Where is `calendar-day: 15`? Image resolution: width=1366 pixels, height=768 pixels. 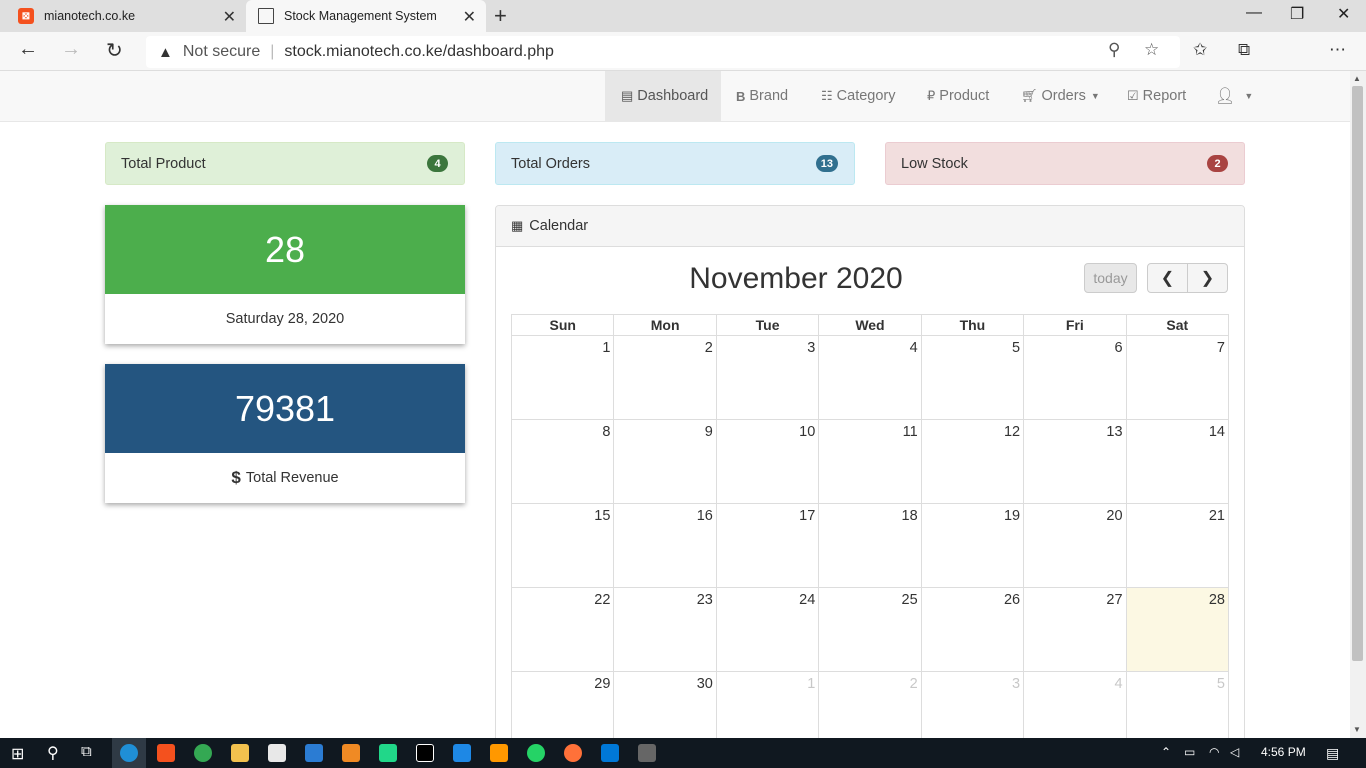 calendar-day: 15 is located at coordinates (562, 545).